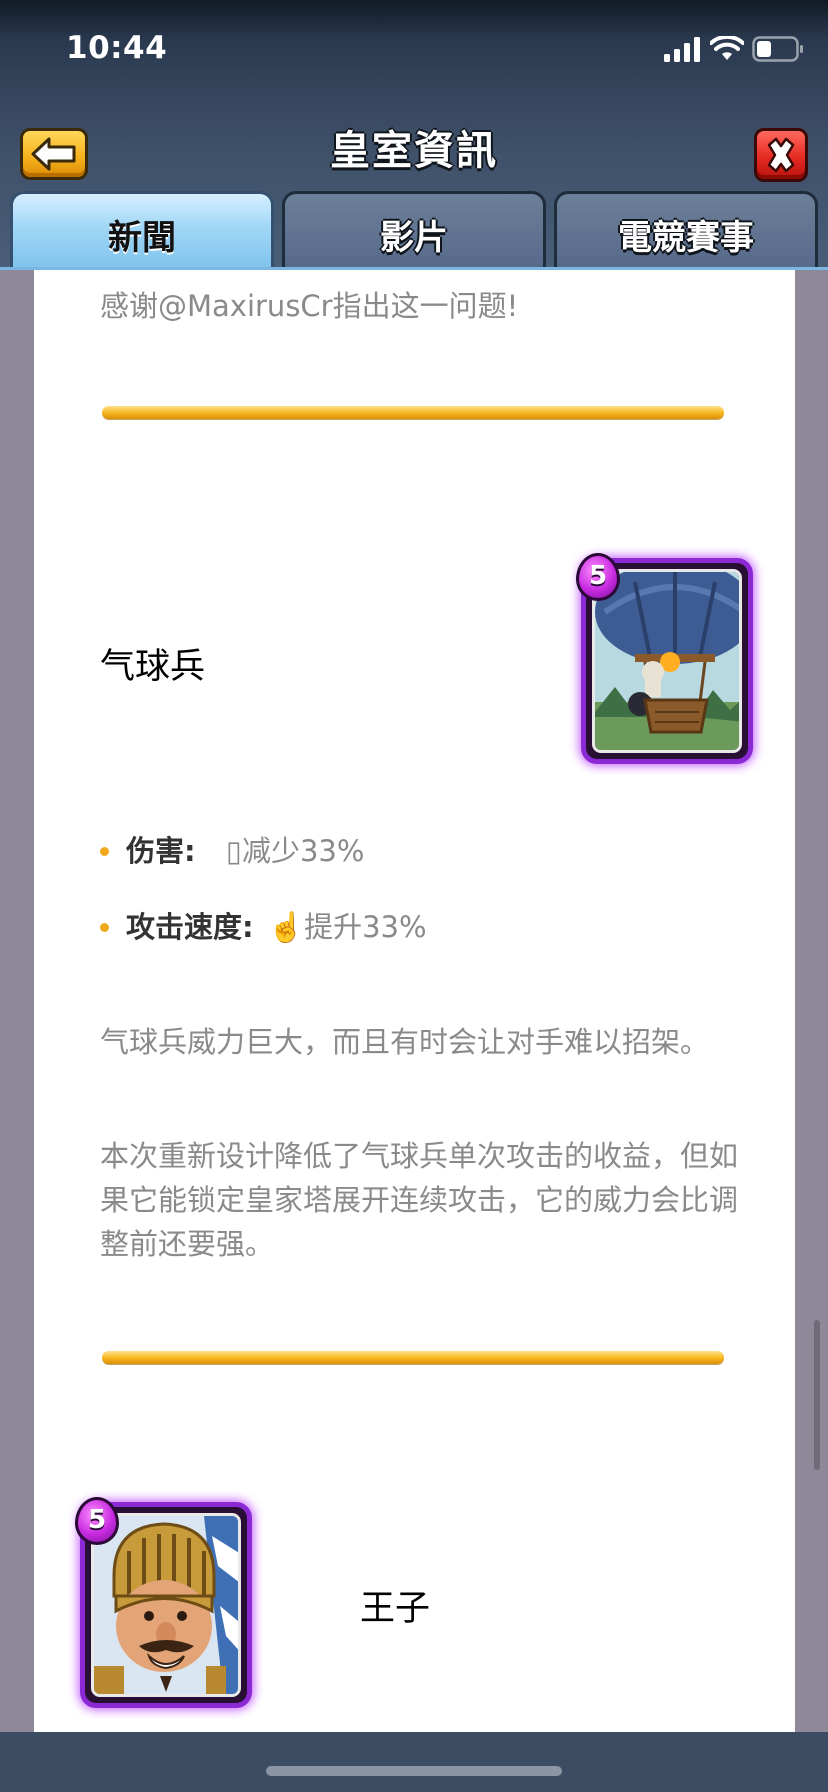 The width and height of the screenshot is (828, 1792). I want to click on balloon-card-art, so click(667, 661).